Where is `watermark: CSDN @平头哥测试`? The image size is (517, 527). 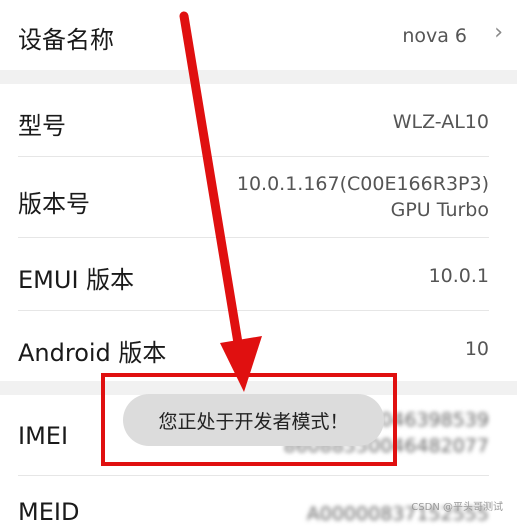 watermark: CSDN @平头哥测试 is located at coordinates (457, 507).